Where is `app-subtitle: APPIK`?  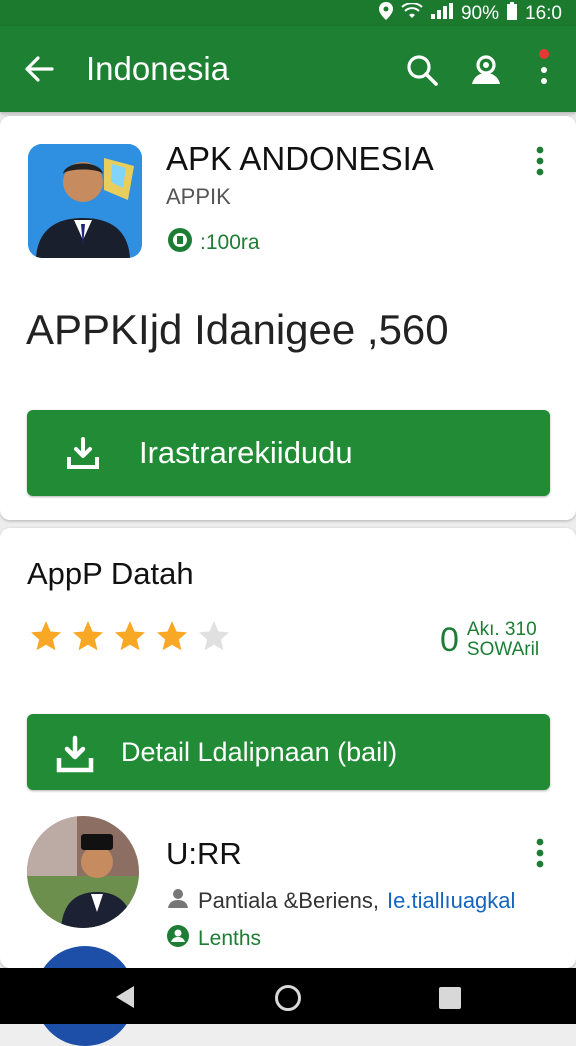 app-subtitle: APPIK is located at coordinates (198, 196).